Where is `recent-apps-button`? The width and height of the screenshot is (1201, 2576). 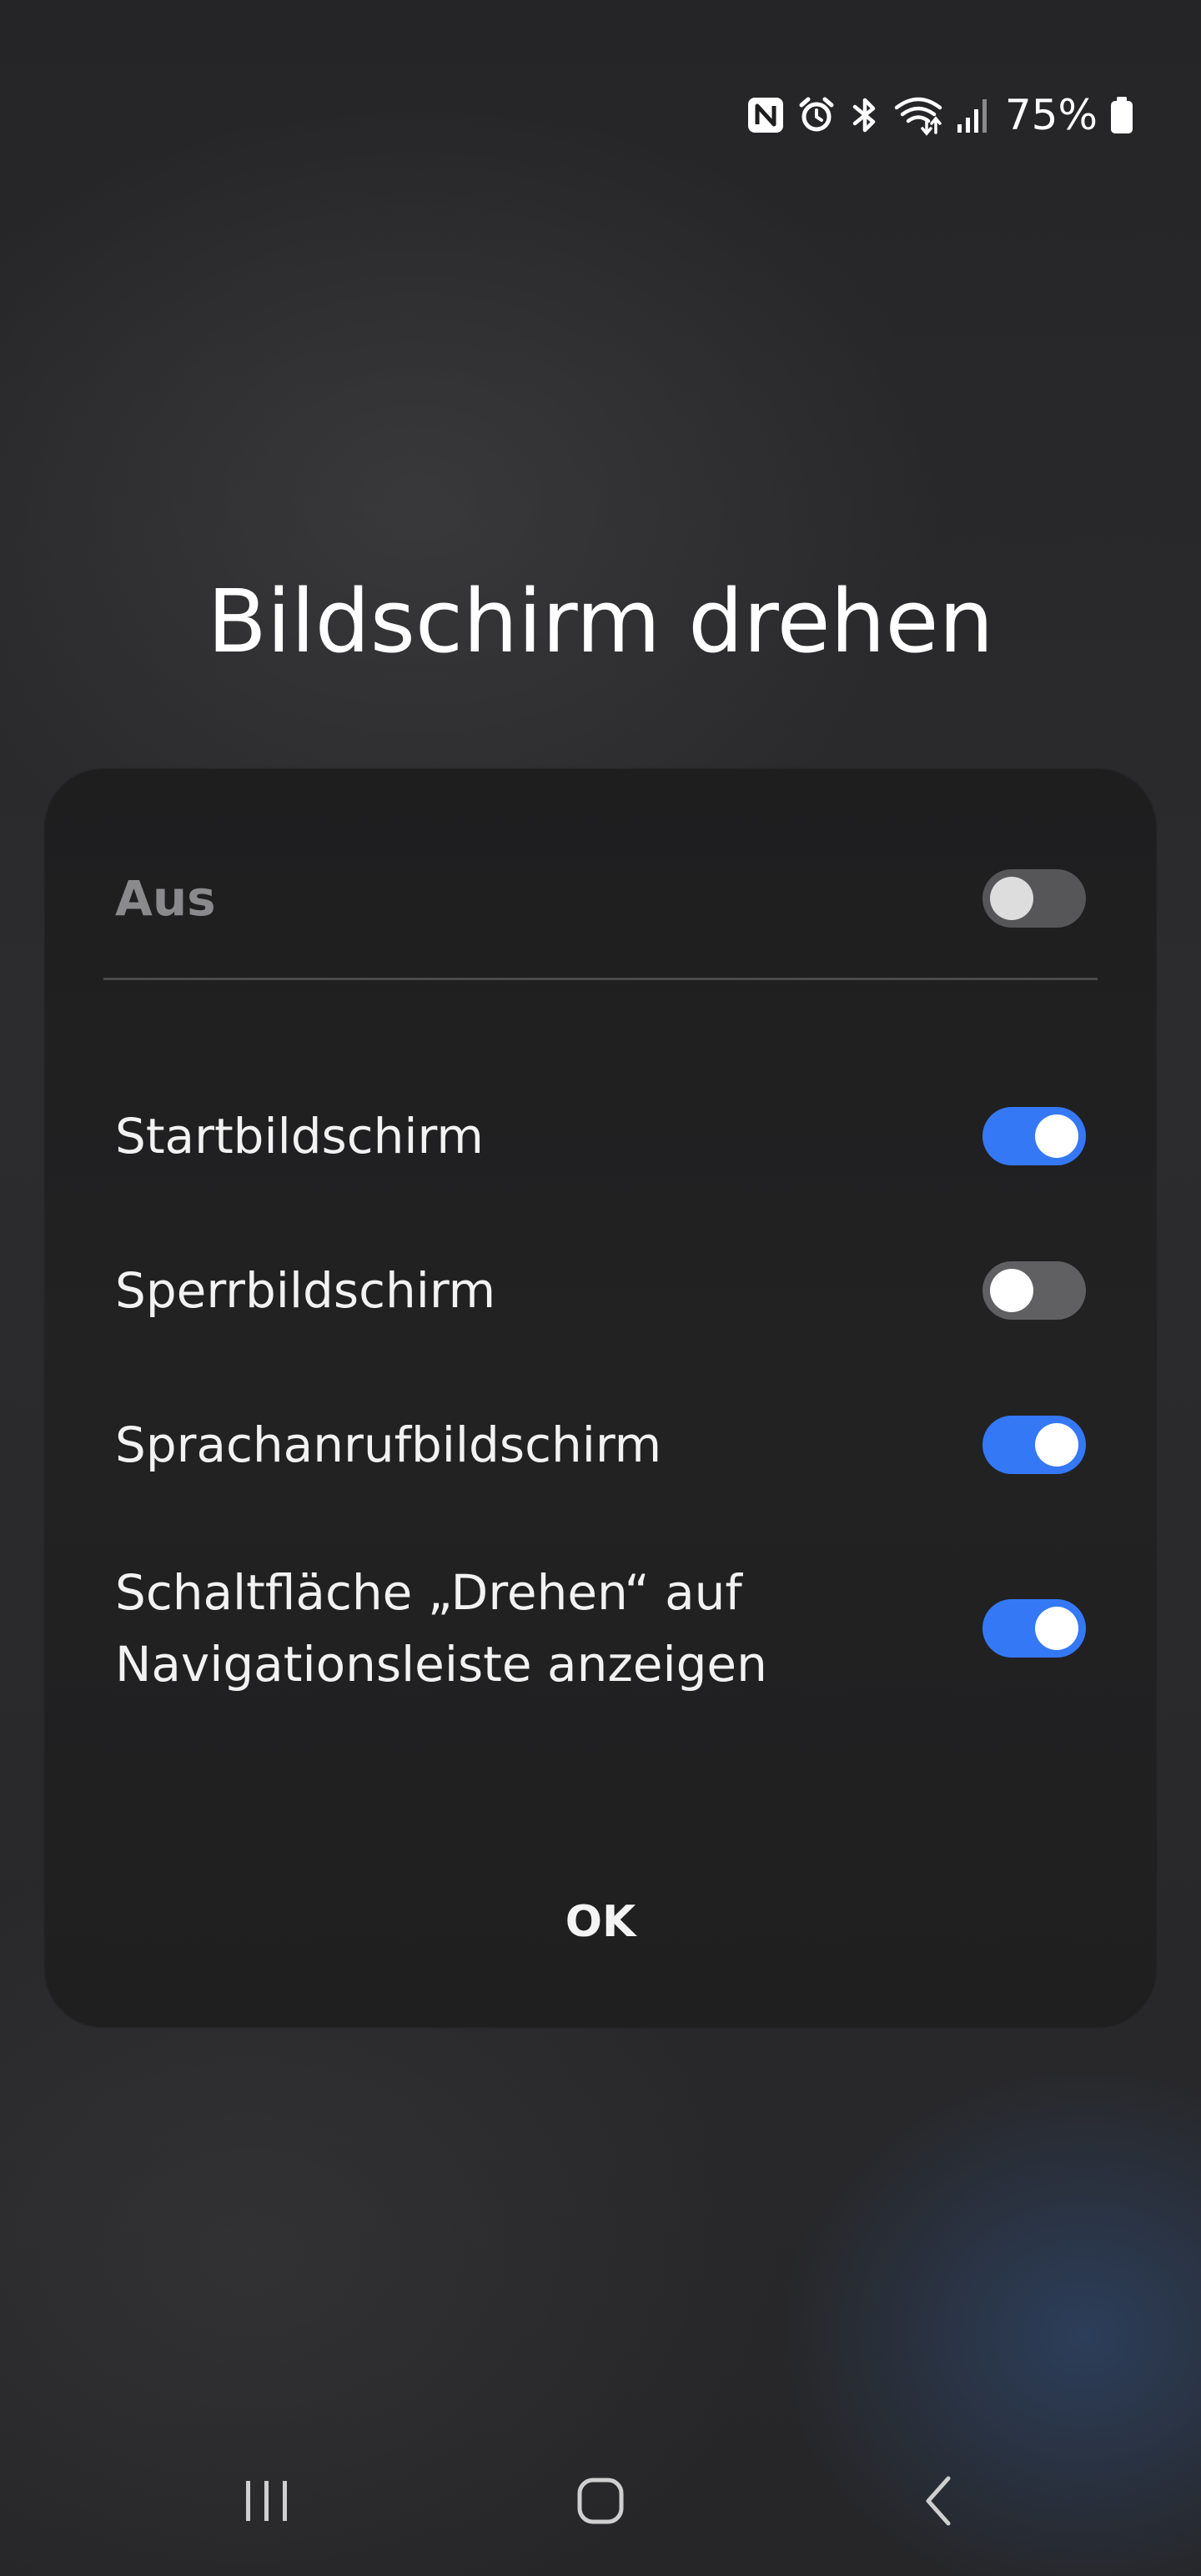
recent-apps-button is located at coordinates (267, 2503).